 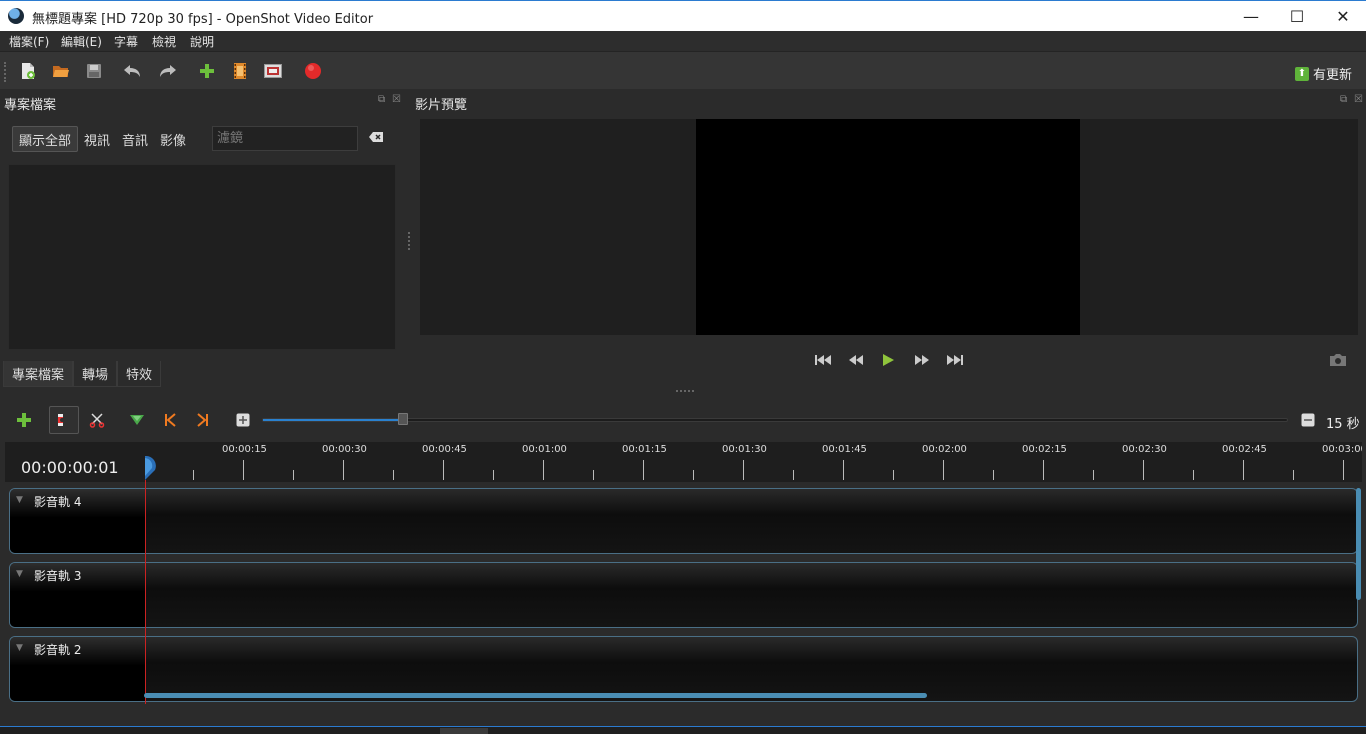 What do you see at coordinates (1297, 16) in the screenshot?
I see `maximize-button: ☐` at bounding box center [1297, 16].